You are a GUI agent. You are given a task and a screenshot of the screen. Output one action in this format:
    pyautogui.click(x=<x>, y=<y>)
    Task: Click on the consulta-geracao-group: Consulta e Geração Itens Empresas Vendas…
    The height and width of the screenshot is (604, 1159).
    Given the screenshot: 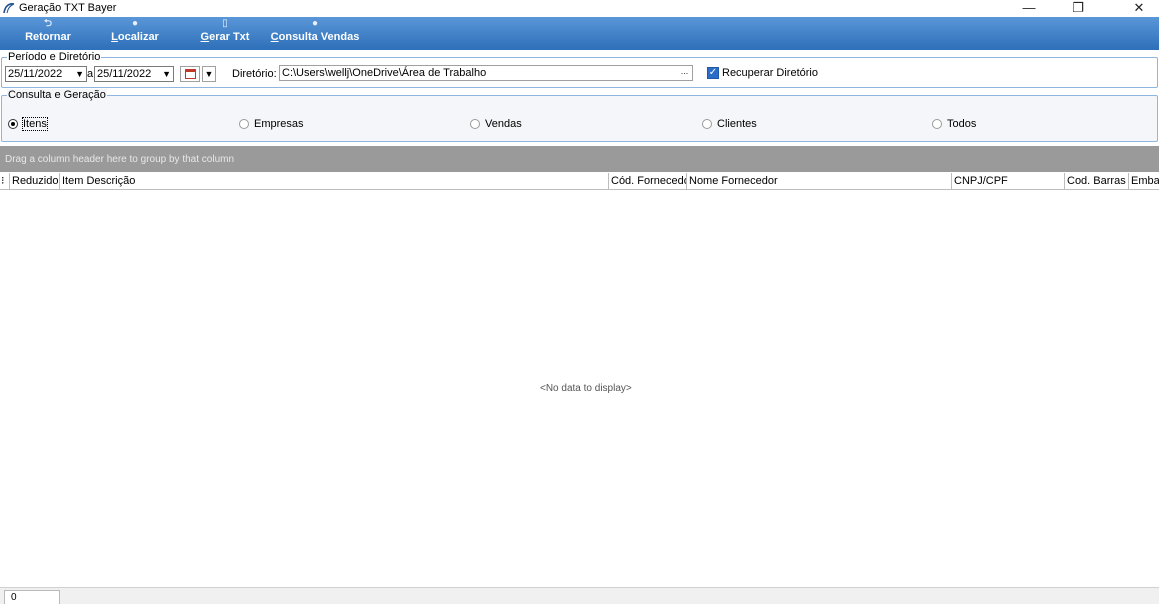 What is the action you would take?
    pyautogui.click(x=579, y=115)
    